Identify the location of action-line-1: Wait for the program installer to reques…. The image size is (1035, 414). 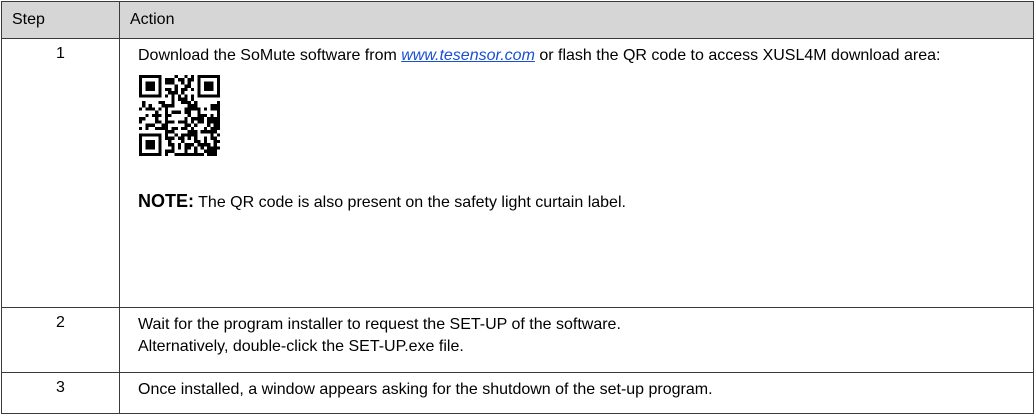
(379, 324).